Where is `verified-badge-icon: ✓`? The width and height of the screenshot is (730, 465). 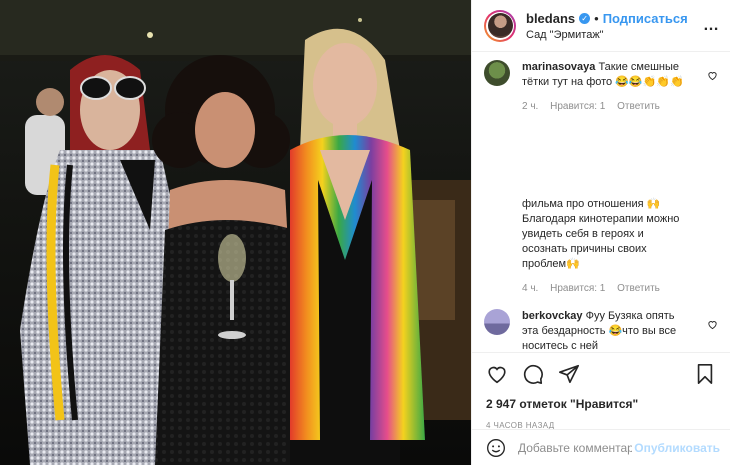 verified-badge-icon: ✓ is located at coordinates (585, 18).